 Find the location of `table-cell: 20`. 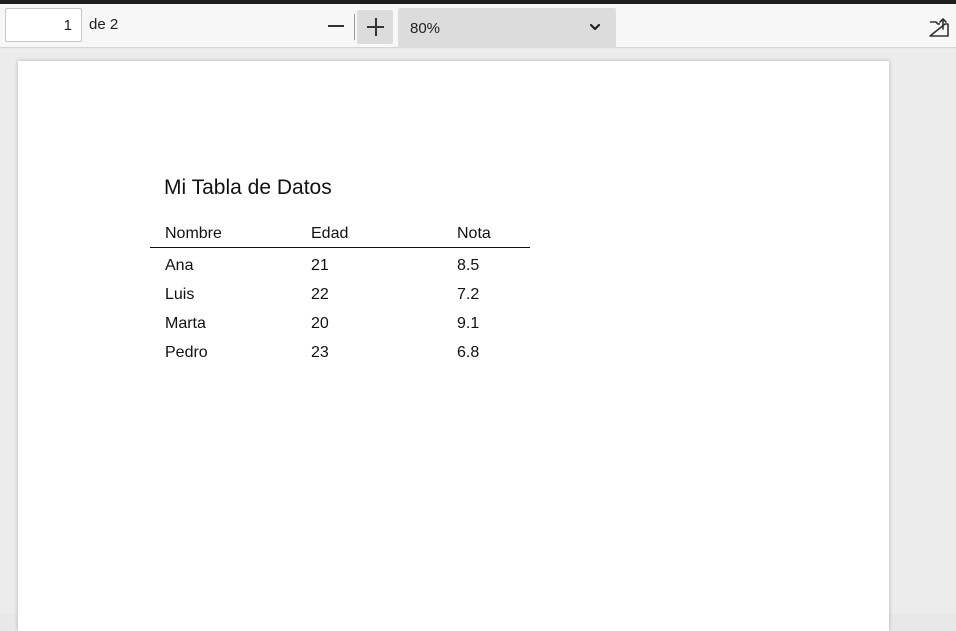

table-cell: 20 is located at coordinates (320, 323).